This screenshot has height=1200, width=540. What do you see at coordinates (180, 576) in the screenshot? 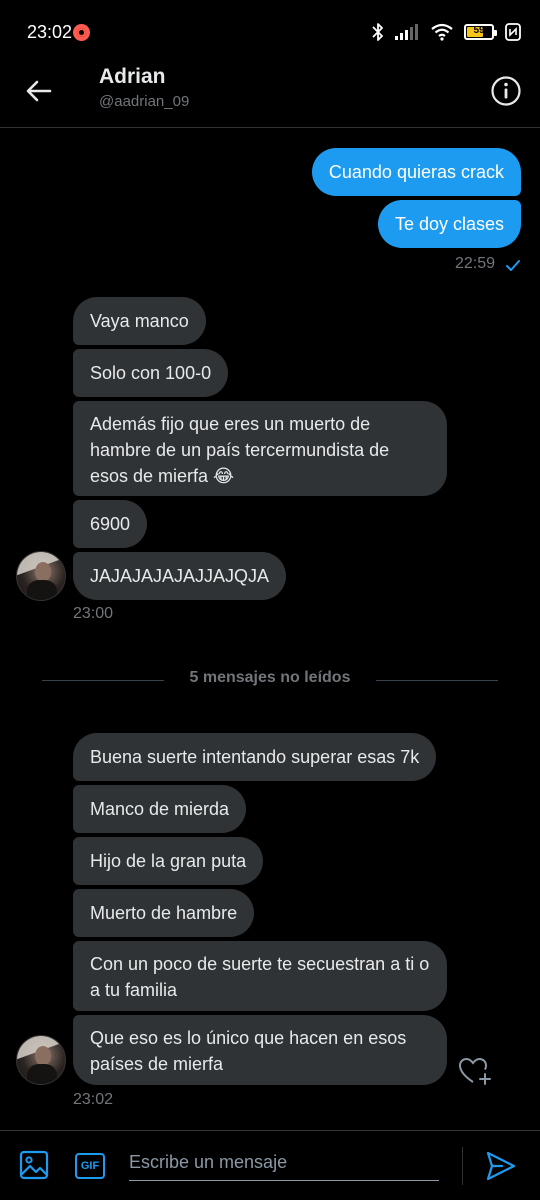
I see `message-bubble-received: JAJAJAJAJAJJAJQJA` at bounding box center [180, 576].